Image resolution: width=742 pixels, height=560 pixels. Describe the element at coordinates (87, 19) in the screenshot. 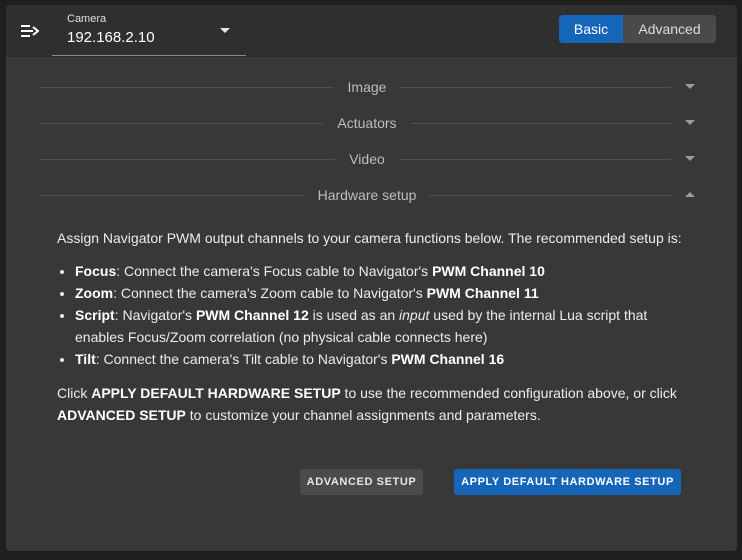

I see `camera-select-label: Camera` at that location.